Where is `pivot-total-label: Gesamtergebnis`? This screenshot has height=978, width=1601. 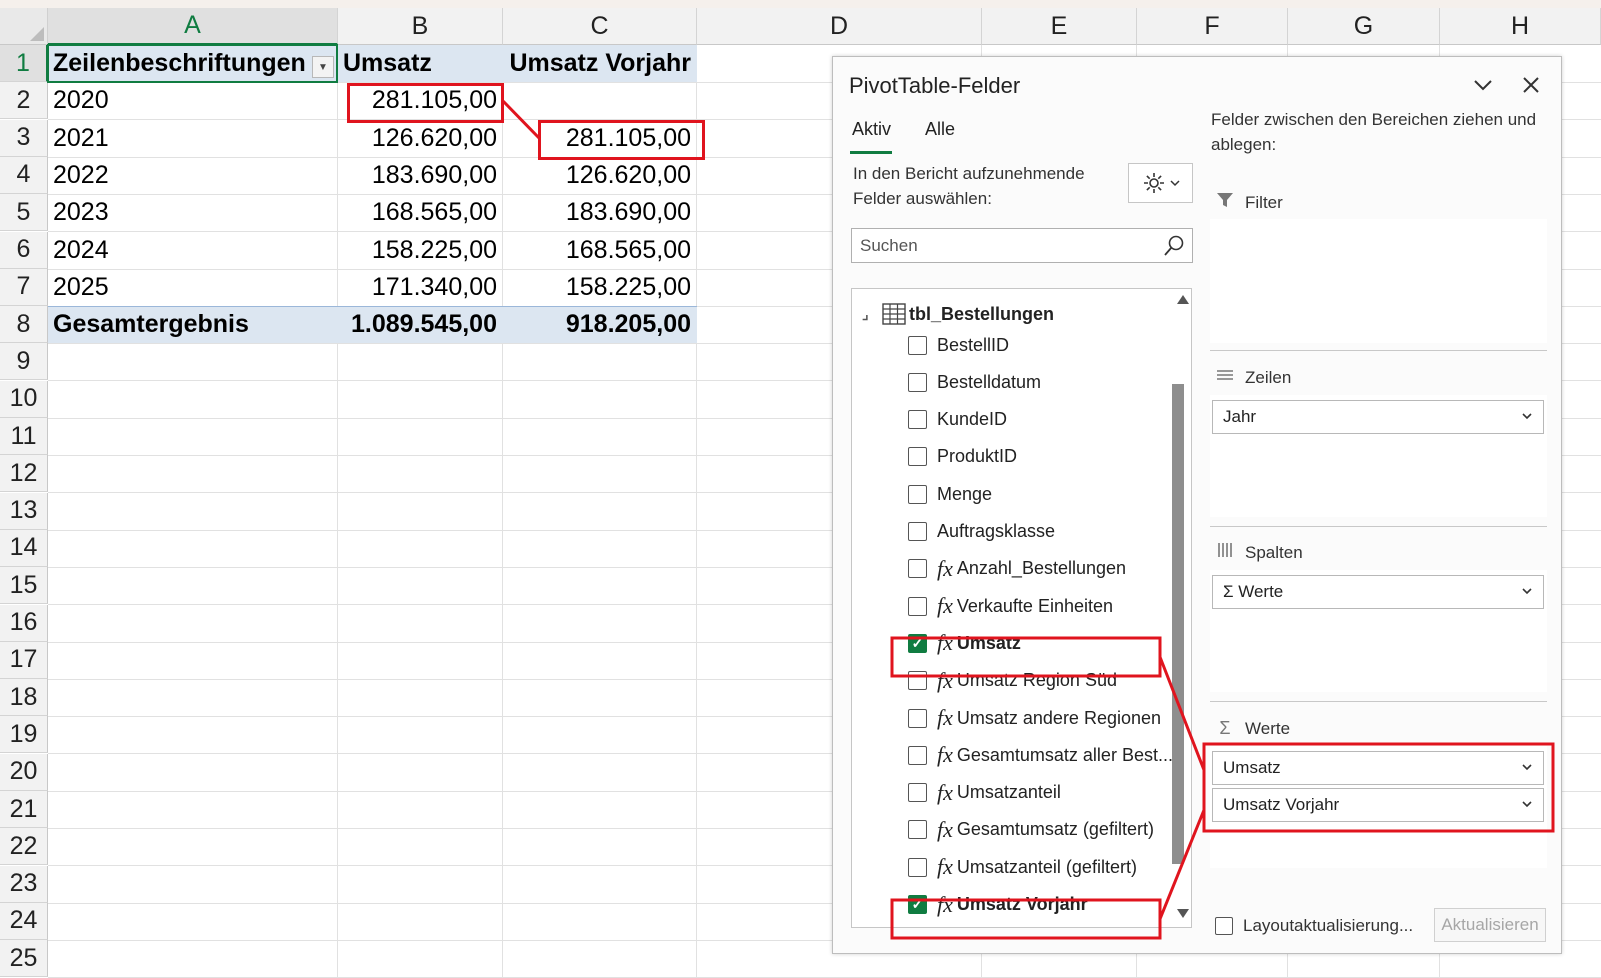
pivot-total-label: Gesamtergebnis is located at coordinates (193, 324).